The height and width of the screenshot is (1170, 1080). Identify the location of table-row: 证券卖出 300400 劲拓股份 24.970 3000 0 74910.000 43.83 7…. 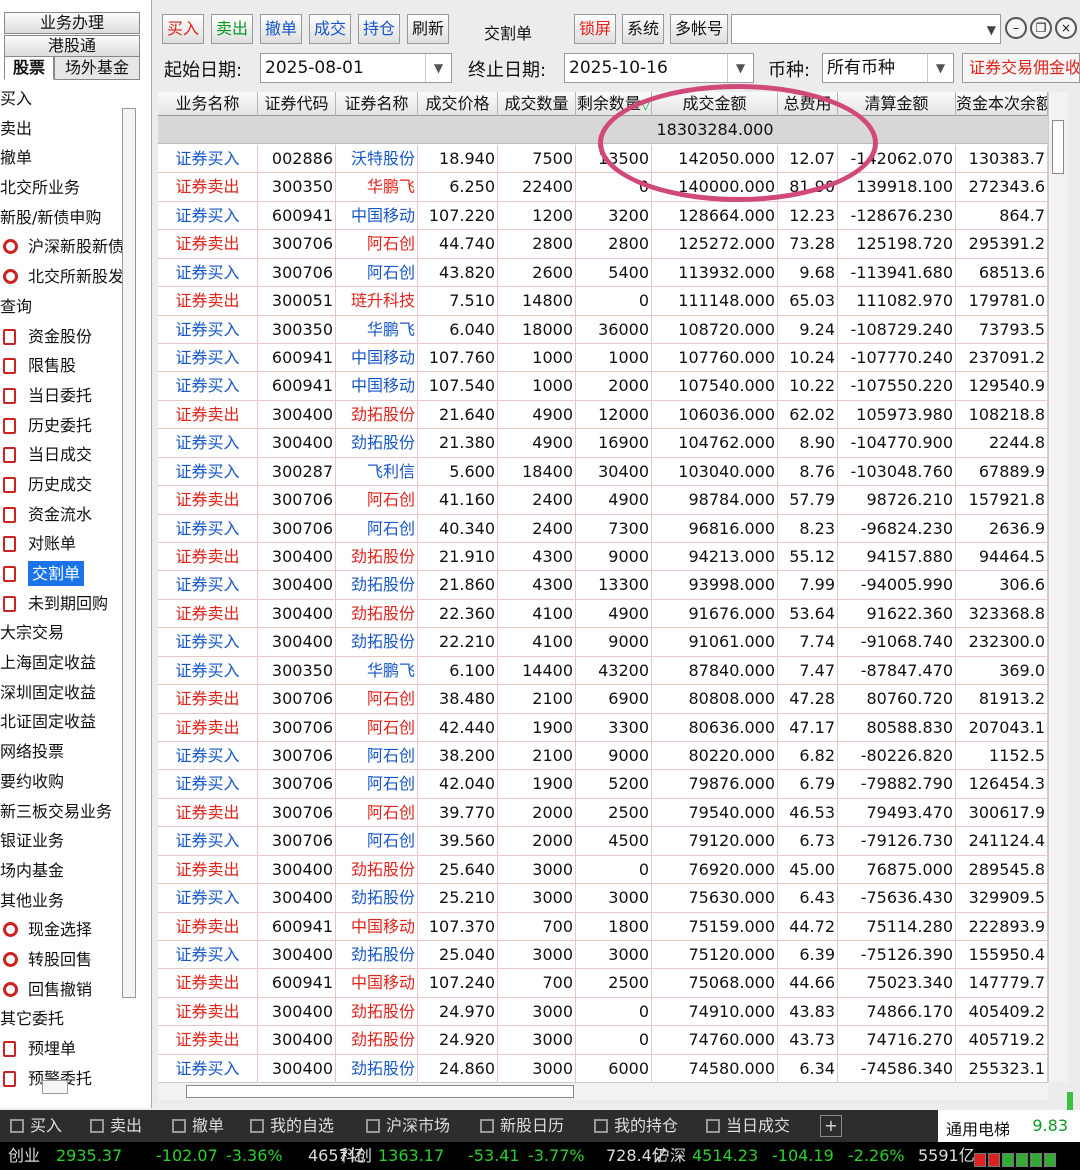
(603, 1012).